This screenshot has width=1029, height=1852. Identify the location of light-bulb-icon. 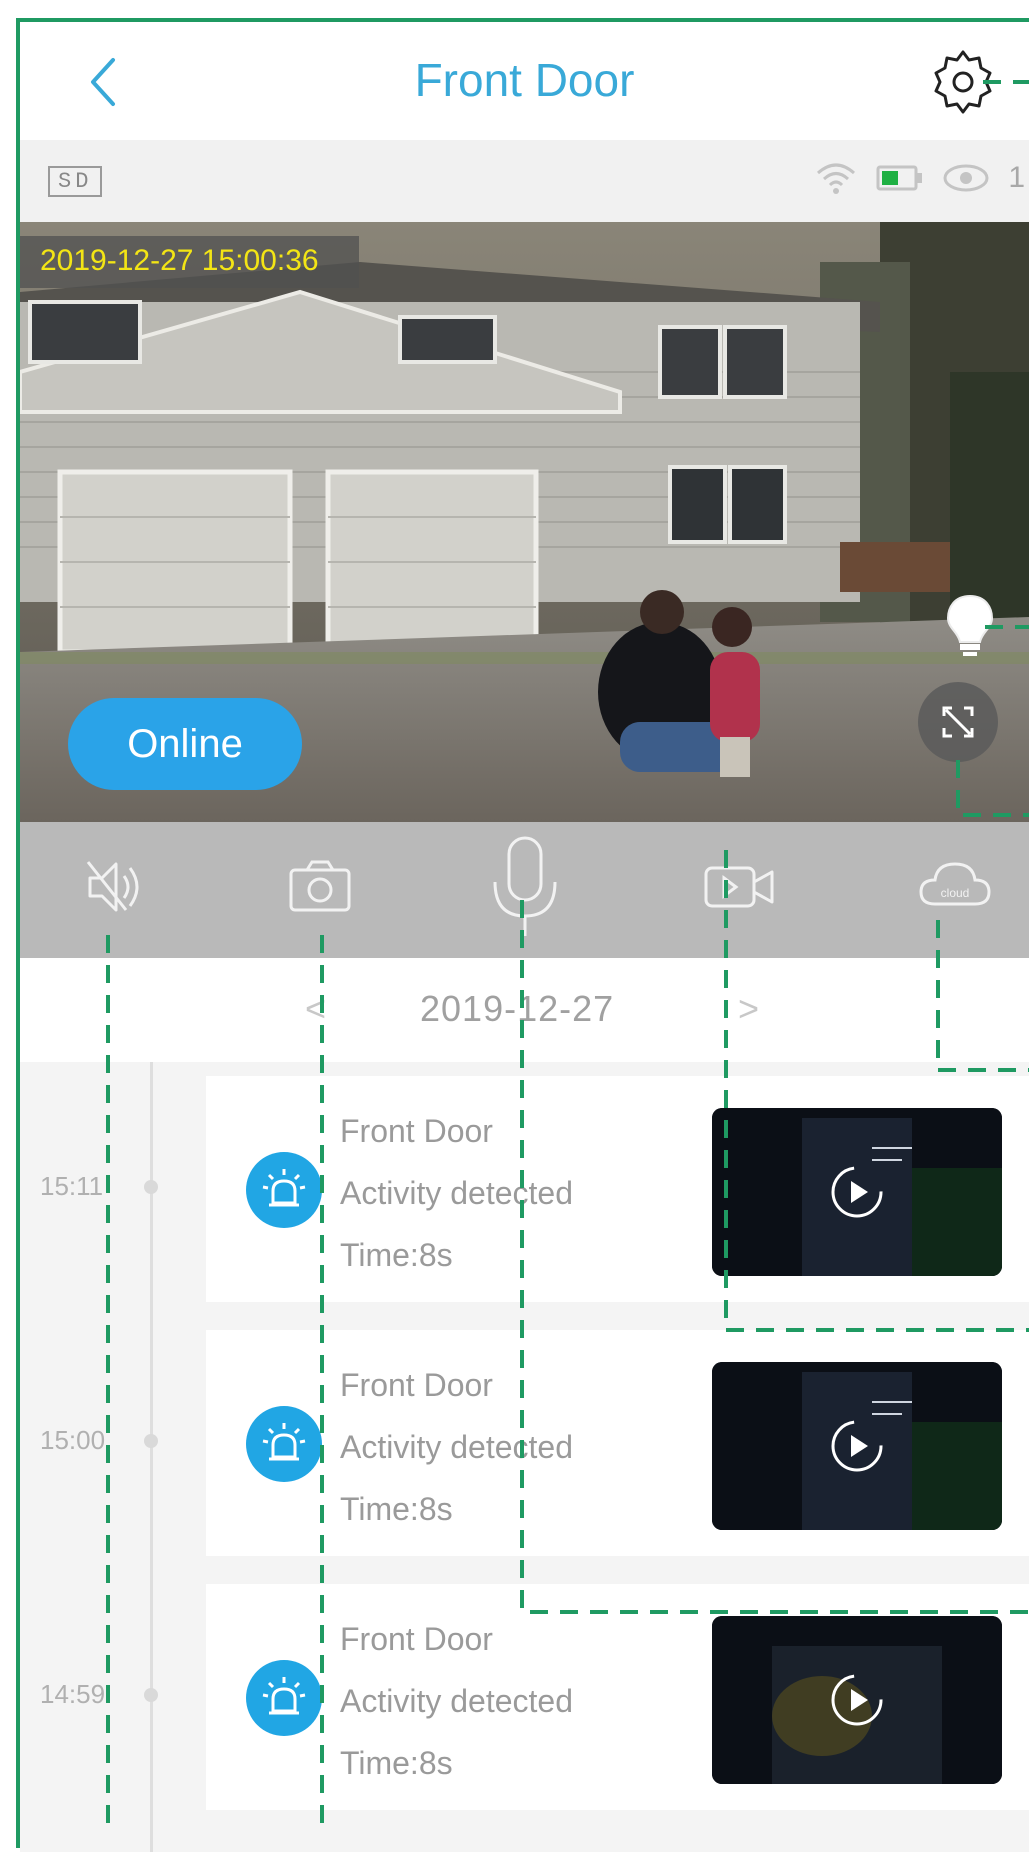
(970, 625).